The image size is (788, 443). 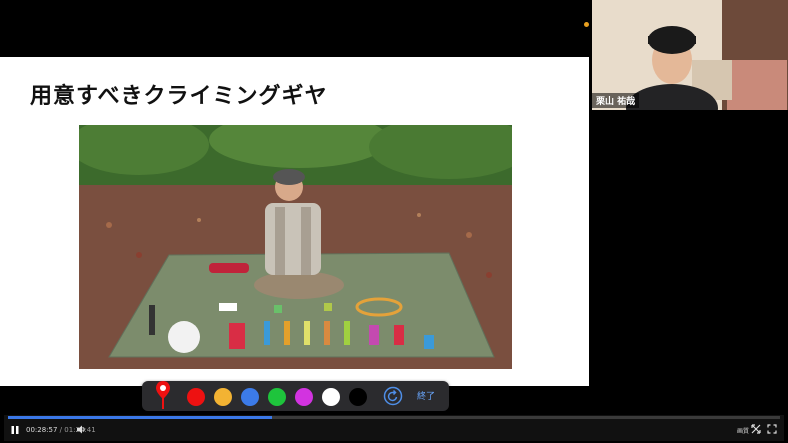 I want to click on annotation-toolbar: 終了, so click(x=295, y=396).